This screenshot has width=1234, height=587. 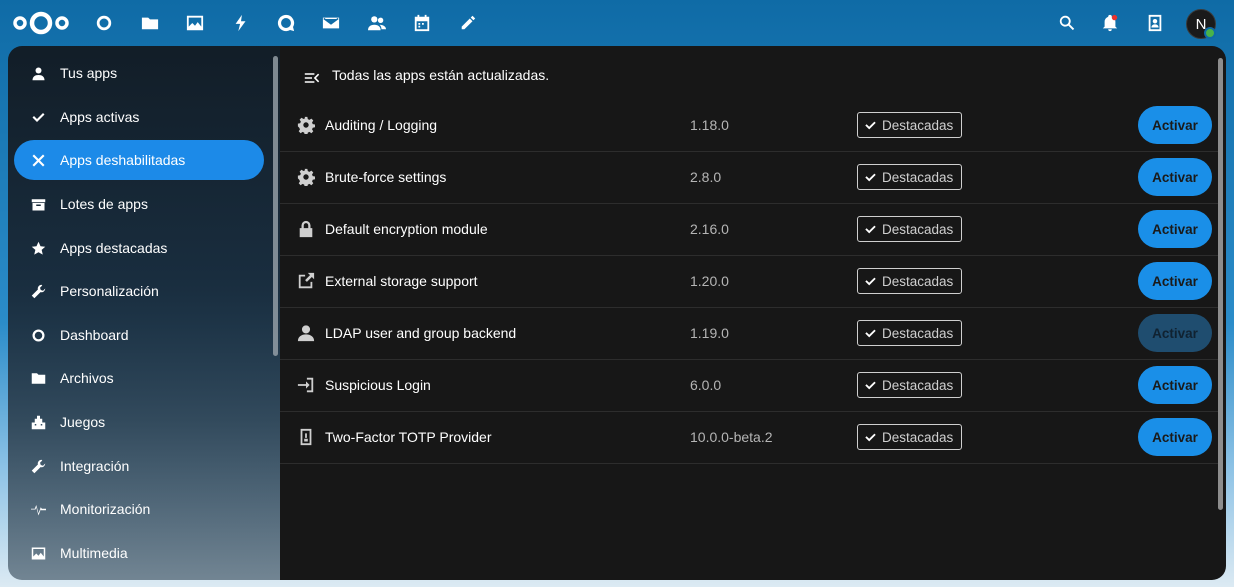 I want to click on sidebar-scrollbar, so click(x=275, y=206).